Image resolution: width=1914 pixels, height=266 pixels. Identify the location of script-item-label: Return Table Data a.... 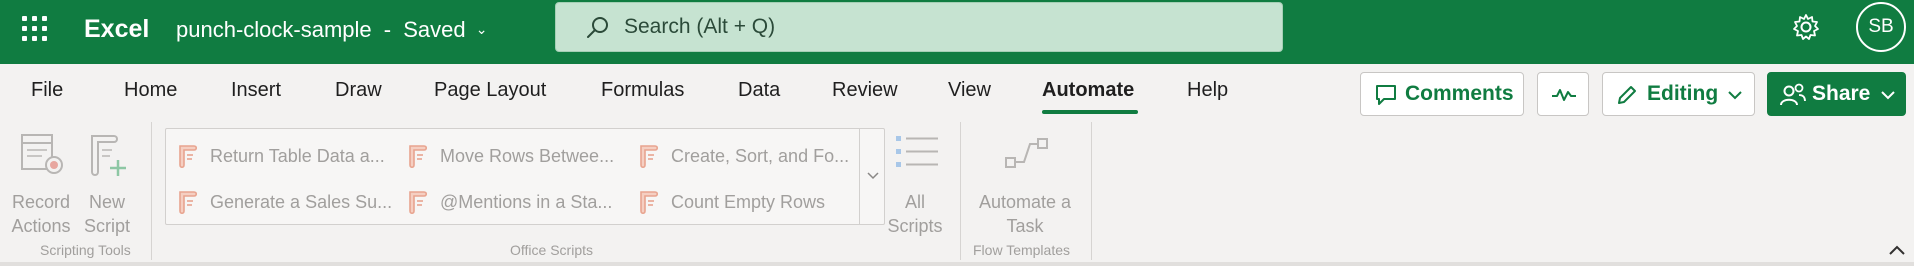
(297, 156).